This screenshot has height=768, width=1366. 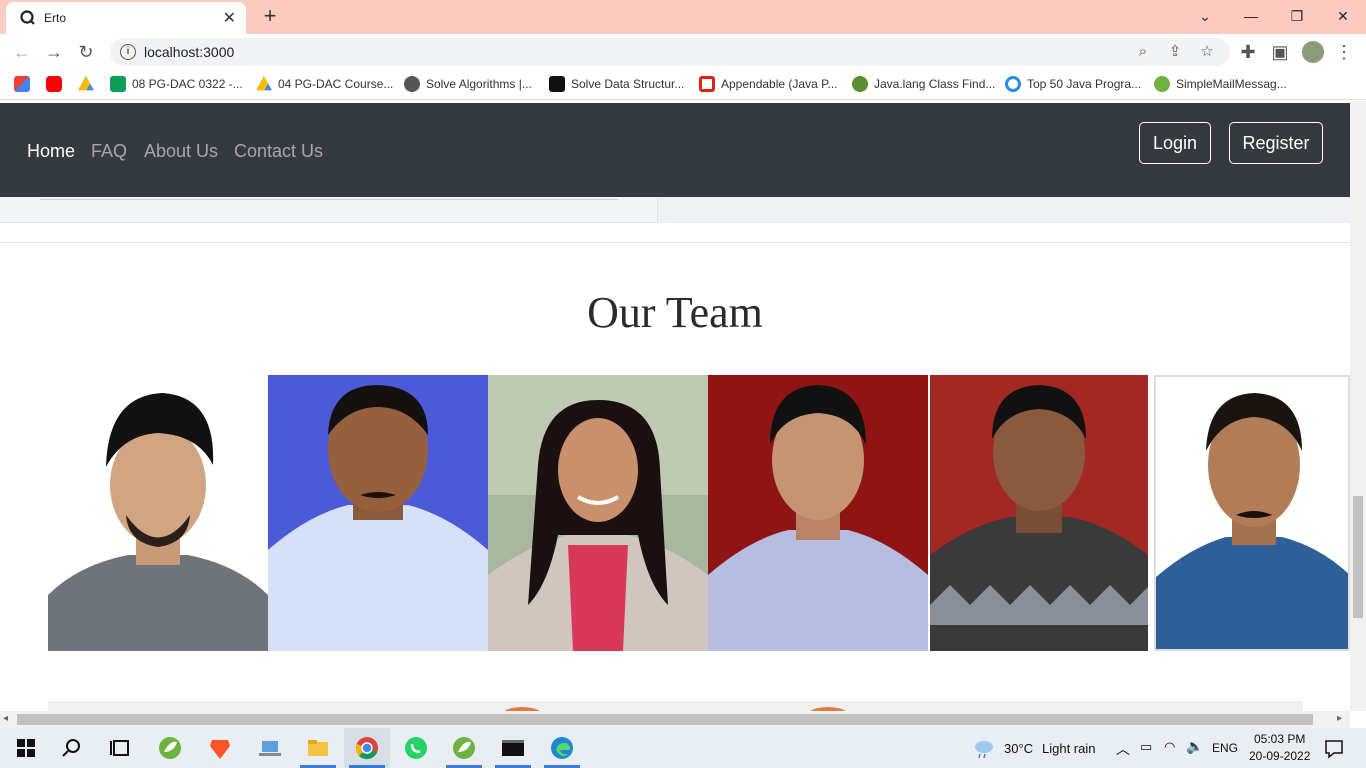 What do you see at coordinates (707, 84) in the screenshot?
I see `oracle-icon` at bounding box center [707, 84].